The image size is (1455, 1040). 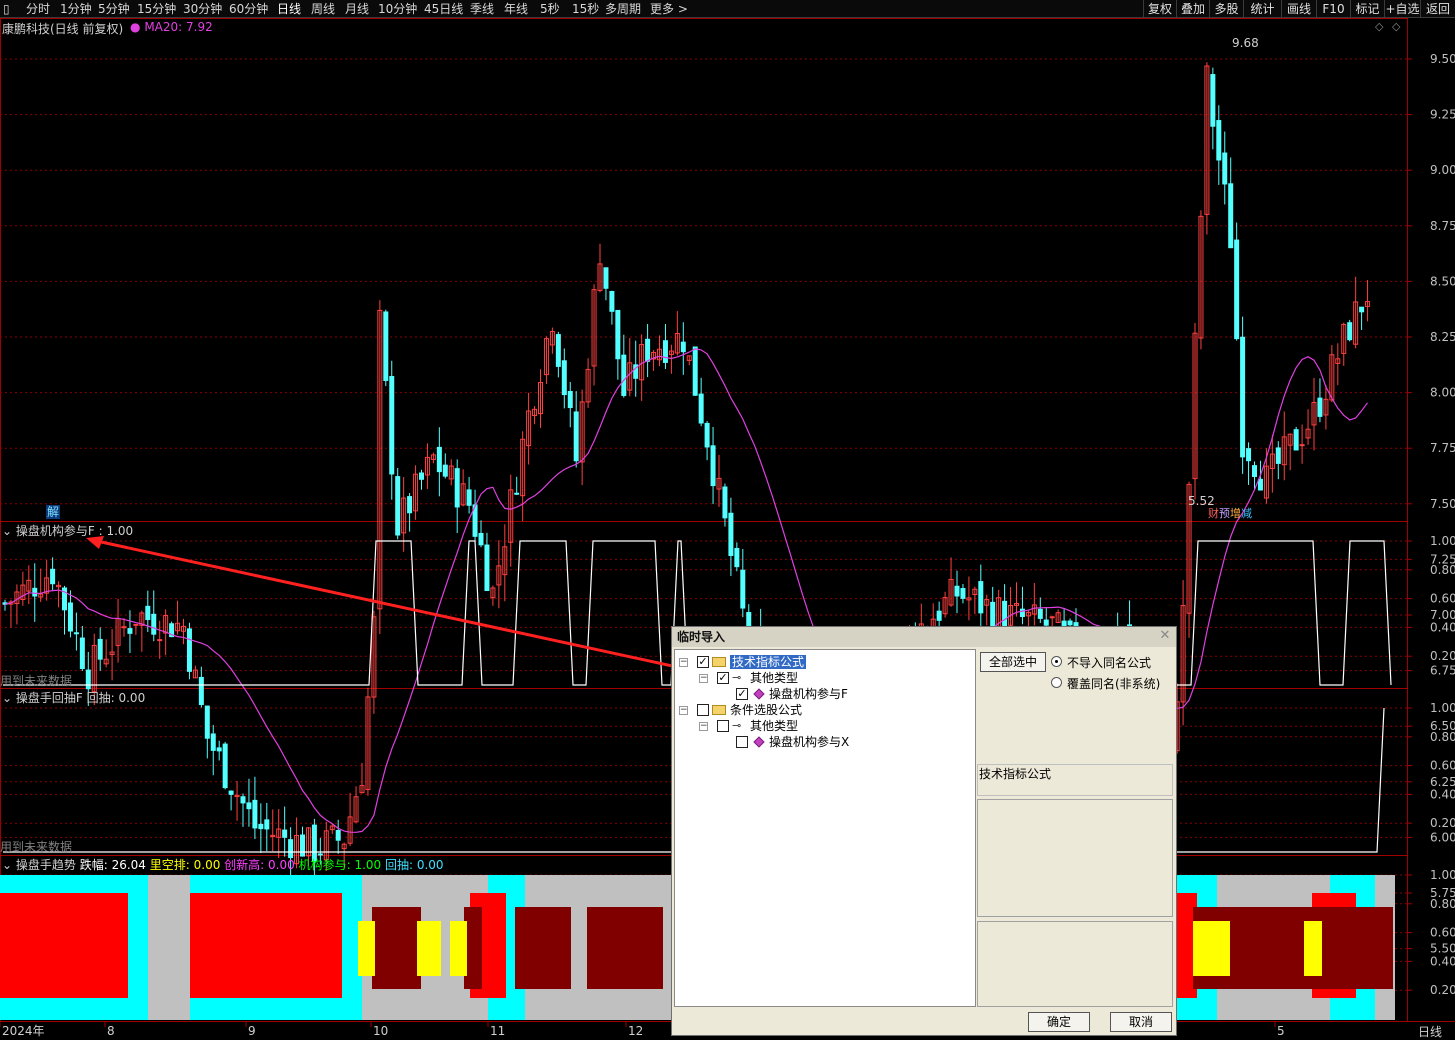 What do you see at coordinates (357, 9) in the screenshot?
I see `period-tab-8: 月线` at bounding box center [357, 9].